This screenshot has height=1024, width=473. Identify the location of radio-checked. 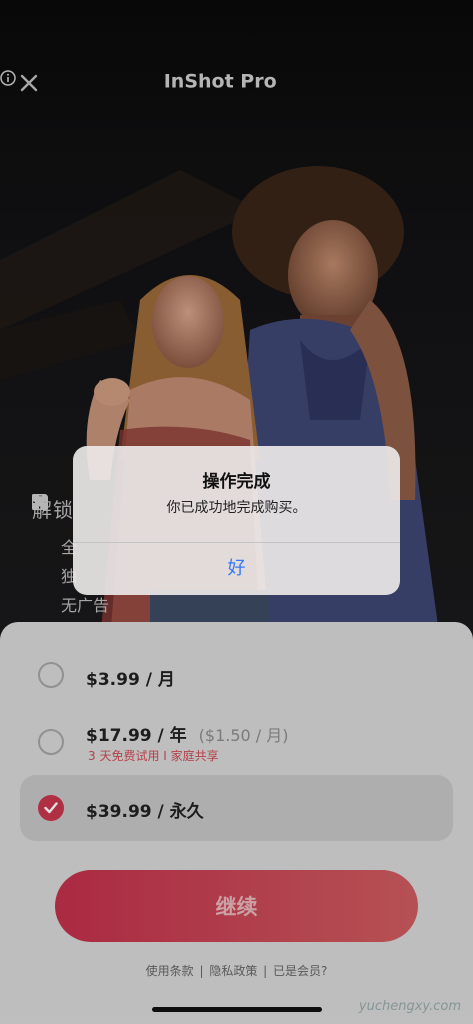
(51, 808).